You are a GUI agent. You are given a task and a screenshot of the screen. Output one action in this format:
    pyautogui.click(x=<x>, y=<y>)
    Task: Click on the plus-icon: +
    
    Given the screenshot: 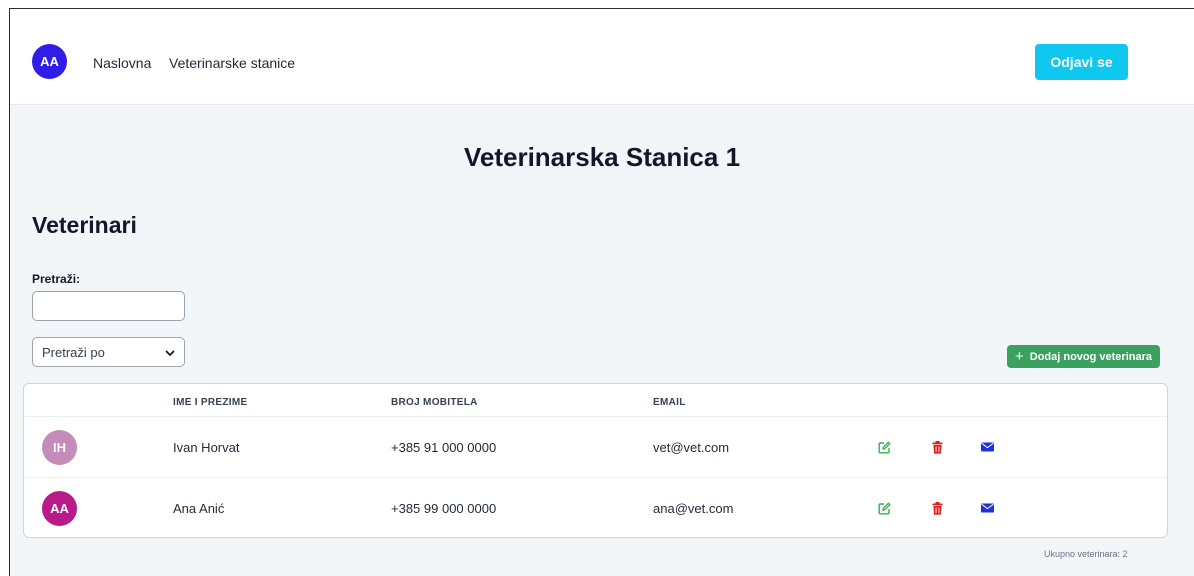 What is the action you would take?
    pyautogui.click(x=1019, y=356)
    